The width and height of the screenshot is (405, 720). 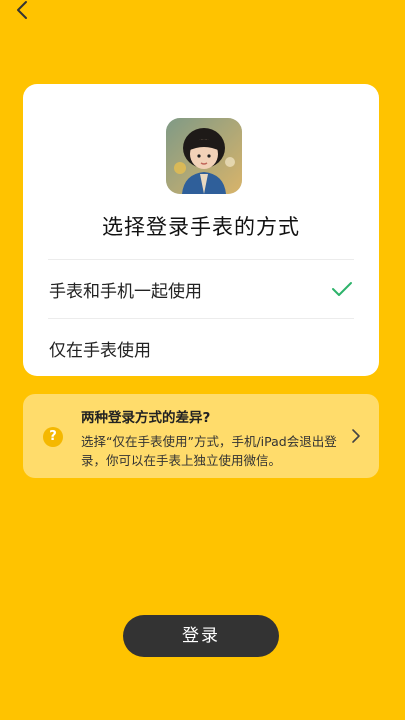 I want to click on info-title: 两种登录方式的差异?, so click(x=146, y=418).